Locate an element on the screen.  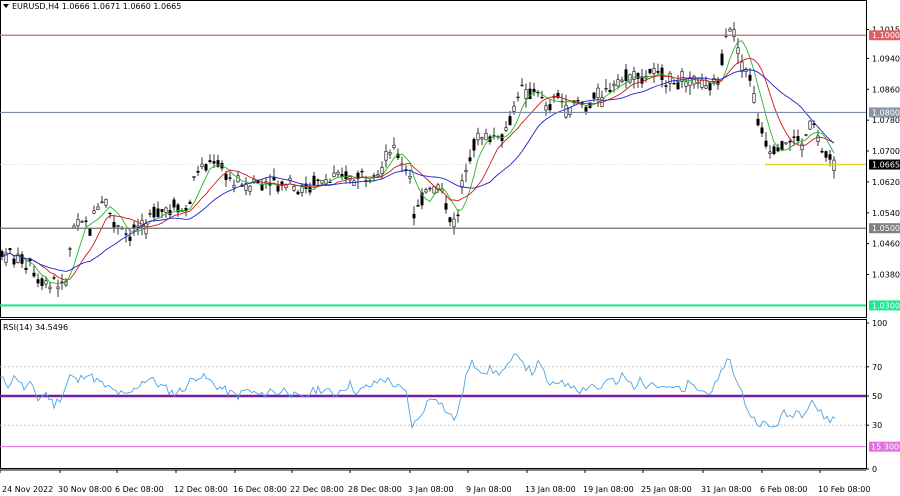
chevron-down-icon is located at coordinates (6, 6).